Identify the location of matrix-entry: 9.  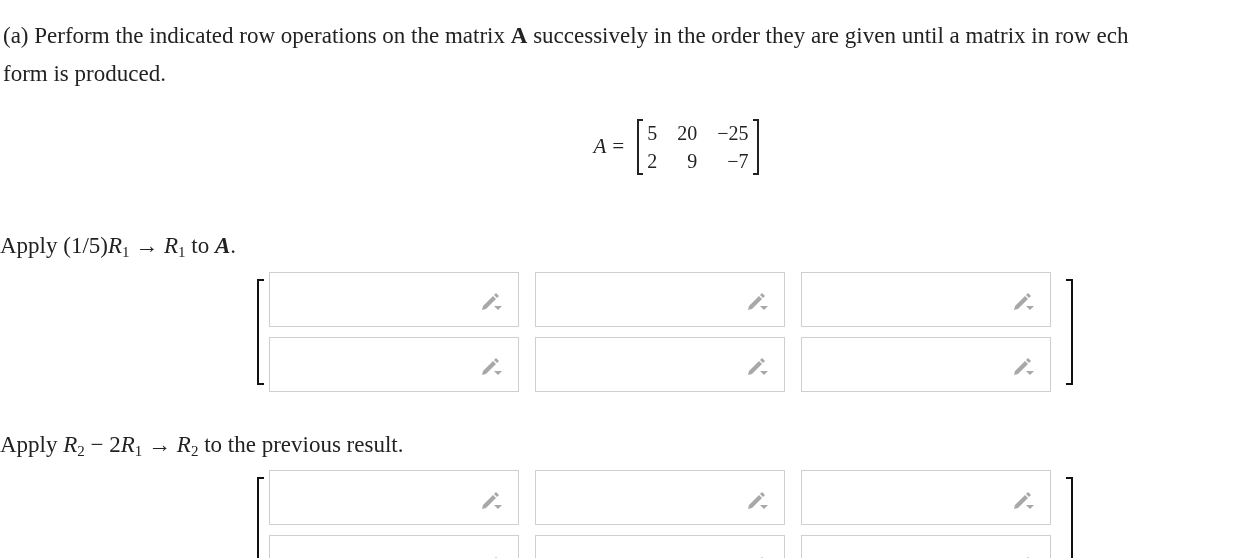
(692, 161).